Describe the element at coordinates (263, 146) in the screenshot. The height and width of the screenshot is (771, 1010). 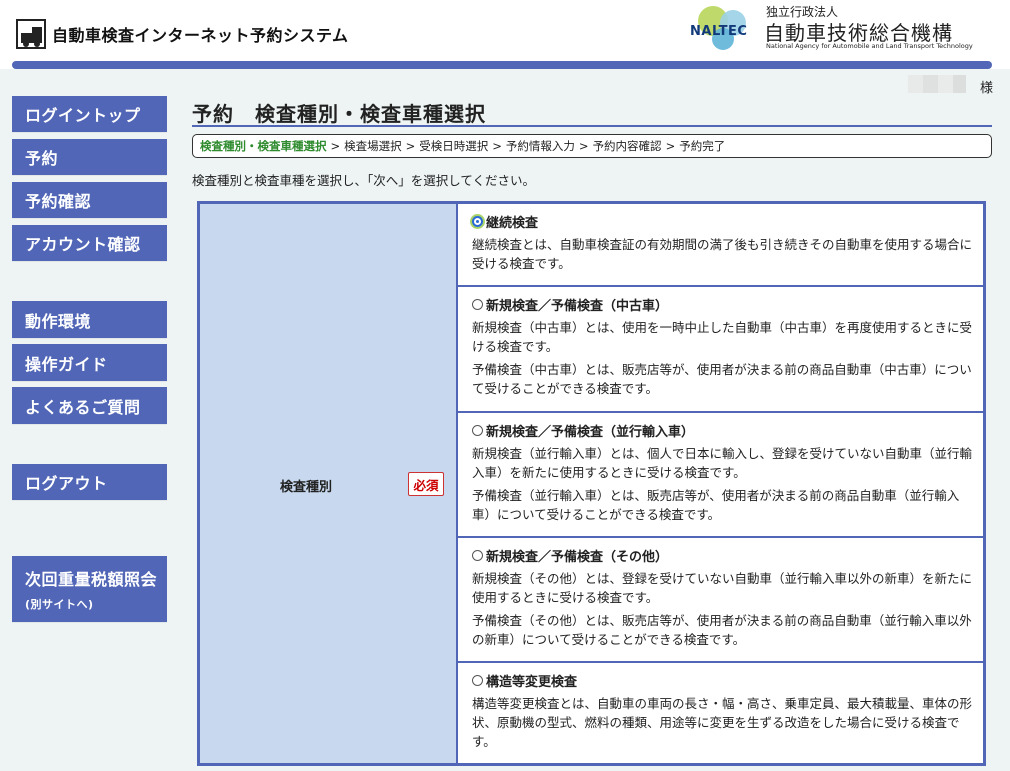
I see `breadcrumb-step-active: 検査種別・検査車種選択` at that location.